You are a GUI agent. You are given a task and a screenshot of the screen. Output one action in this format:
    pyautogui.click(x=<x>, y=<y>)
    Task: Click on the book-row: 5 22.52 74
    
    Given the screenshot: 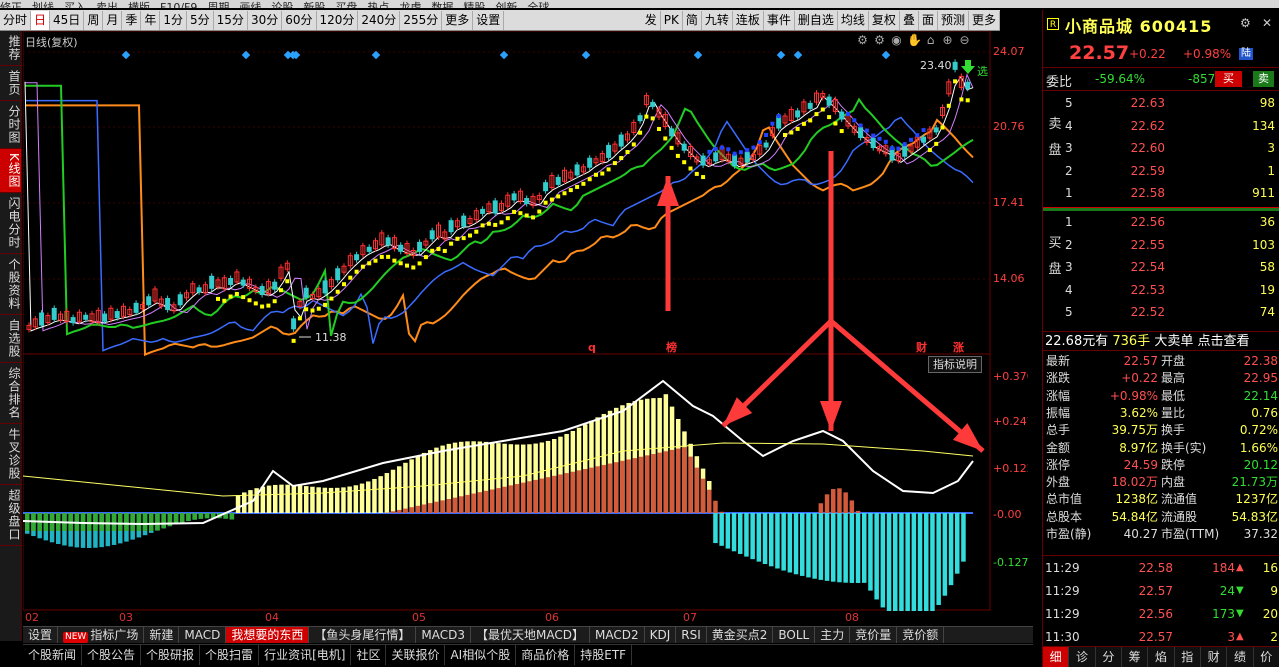 What is the action you would take?
    pyautogui.click(x=1171, y=316)
    